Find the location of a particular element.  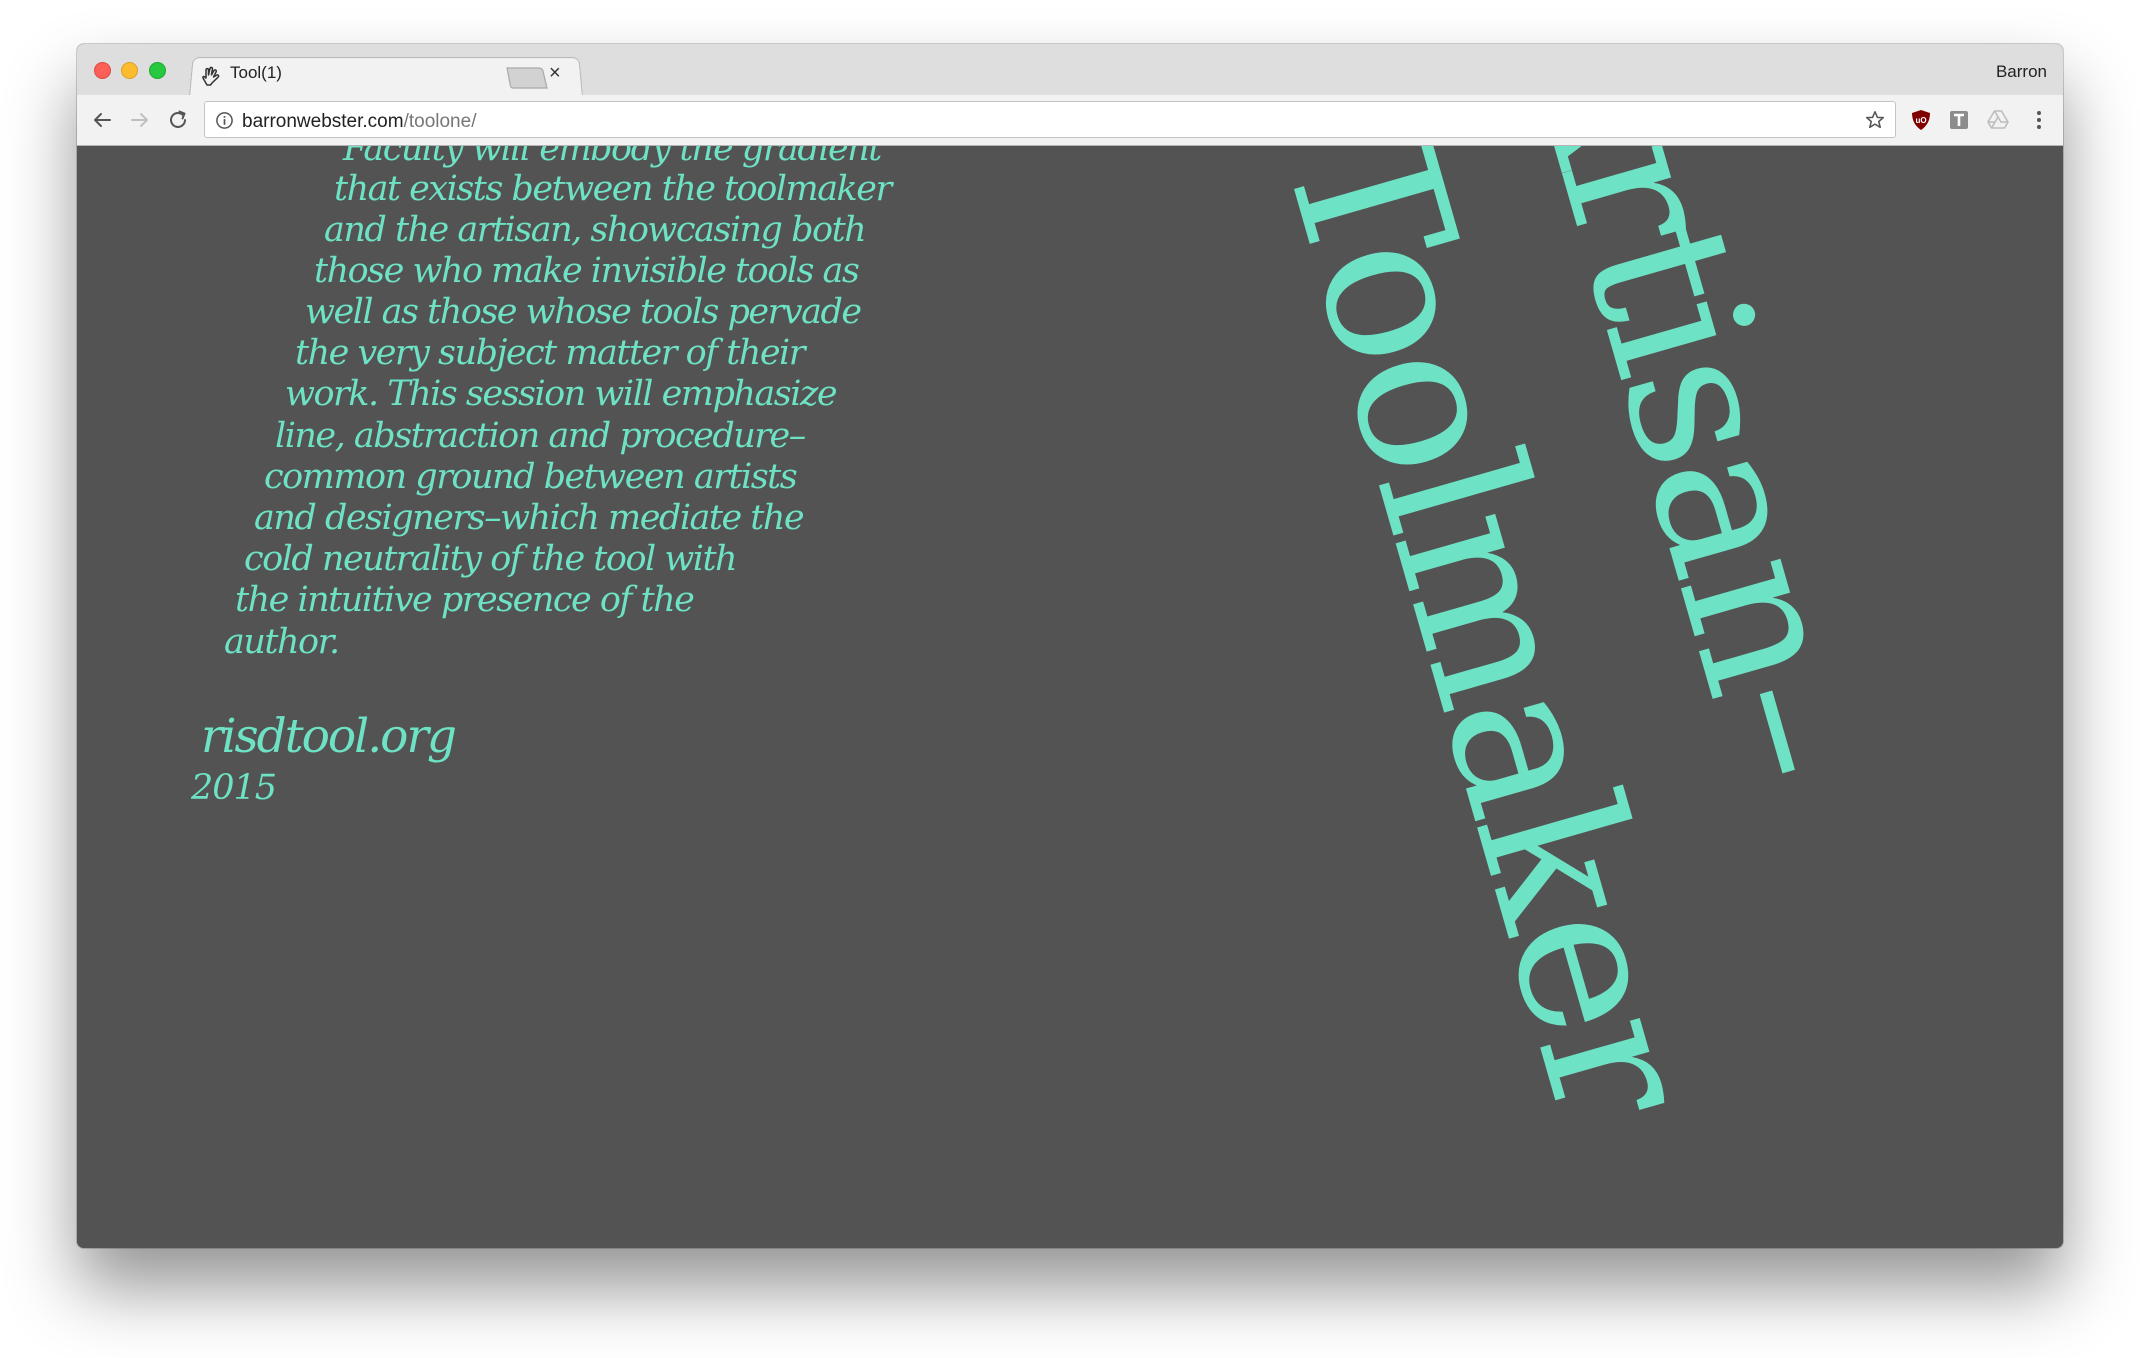

paragraph-line: and the artisan, showcasing both is located at coordinates (595, 230).